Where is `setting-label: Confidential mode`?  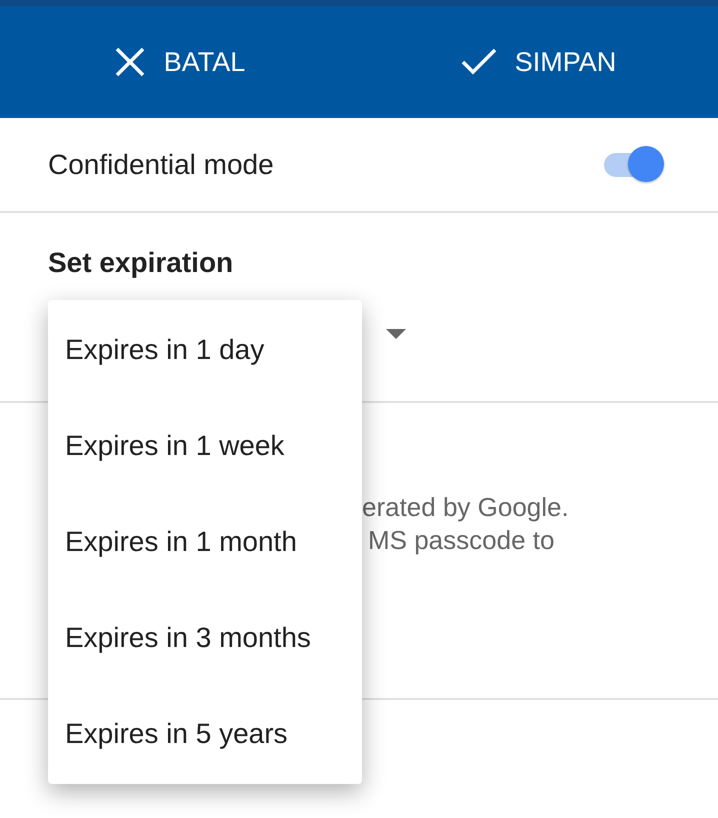
setting-label: Confidential mode is located at coordinates (161, 164).